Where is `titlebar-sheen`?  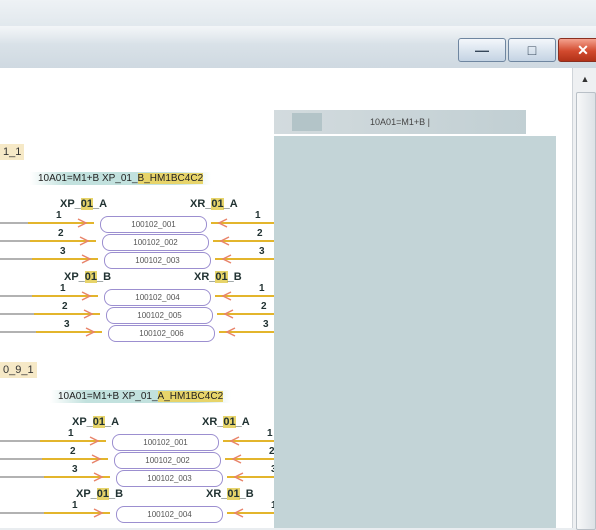 titlebar-sheen is located at coordinates (298, 35).